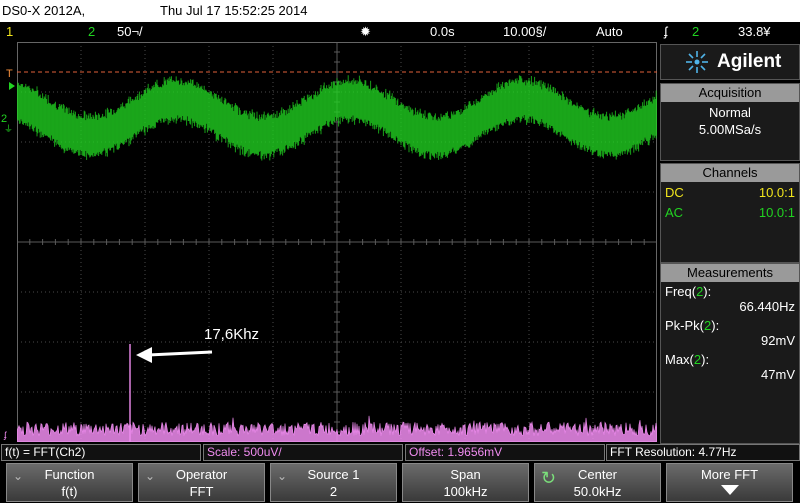 This screenshot has width=800, height=503. I want to click on fft-resolution-info: FFT Resolution: 4.77Hz, so click(703, 452).